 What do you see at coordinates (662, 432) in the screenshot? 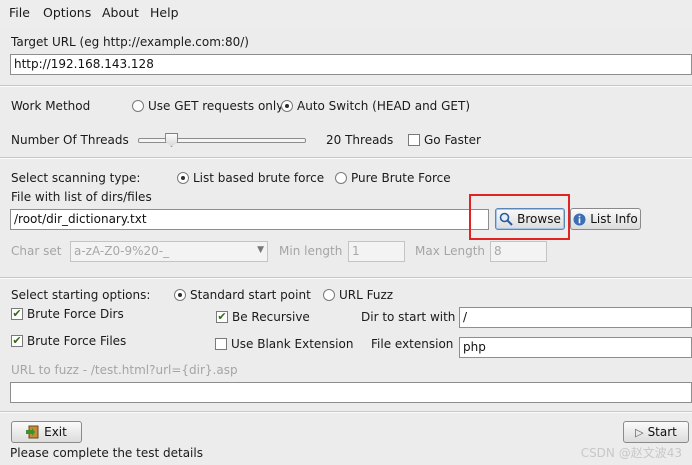
I see `start-label: Start` at bounding box center [662, 432].